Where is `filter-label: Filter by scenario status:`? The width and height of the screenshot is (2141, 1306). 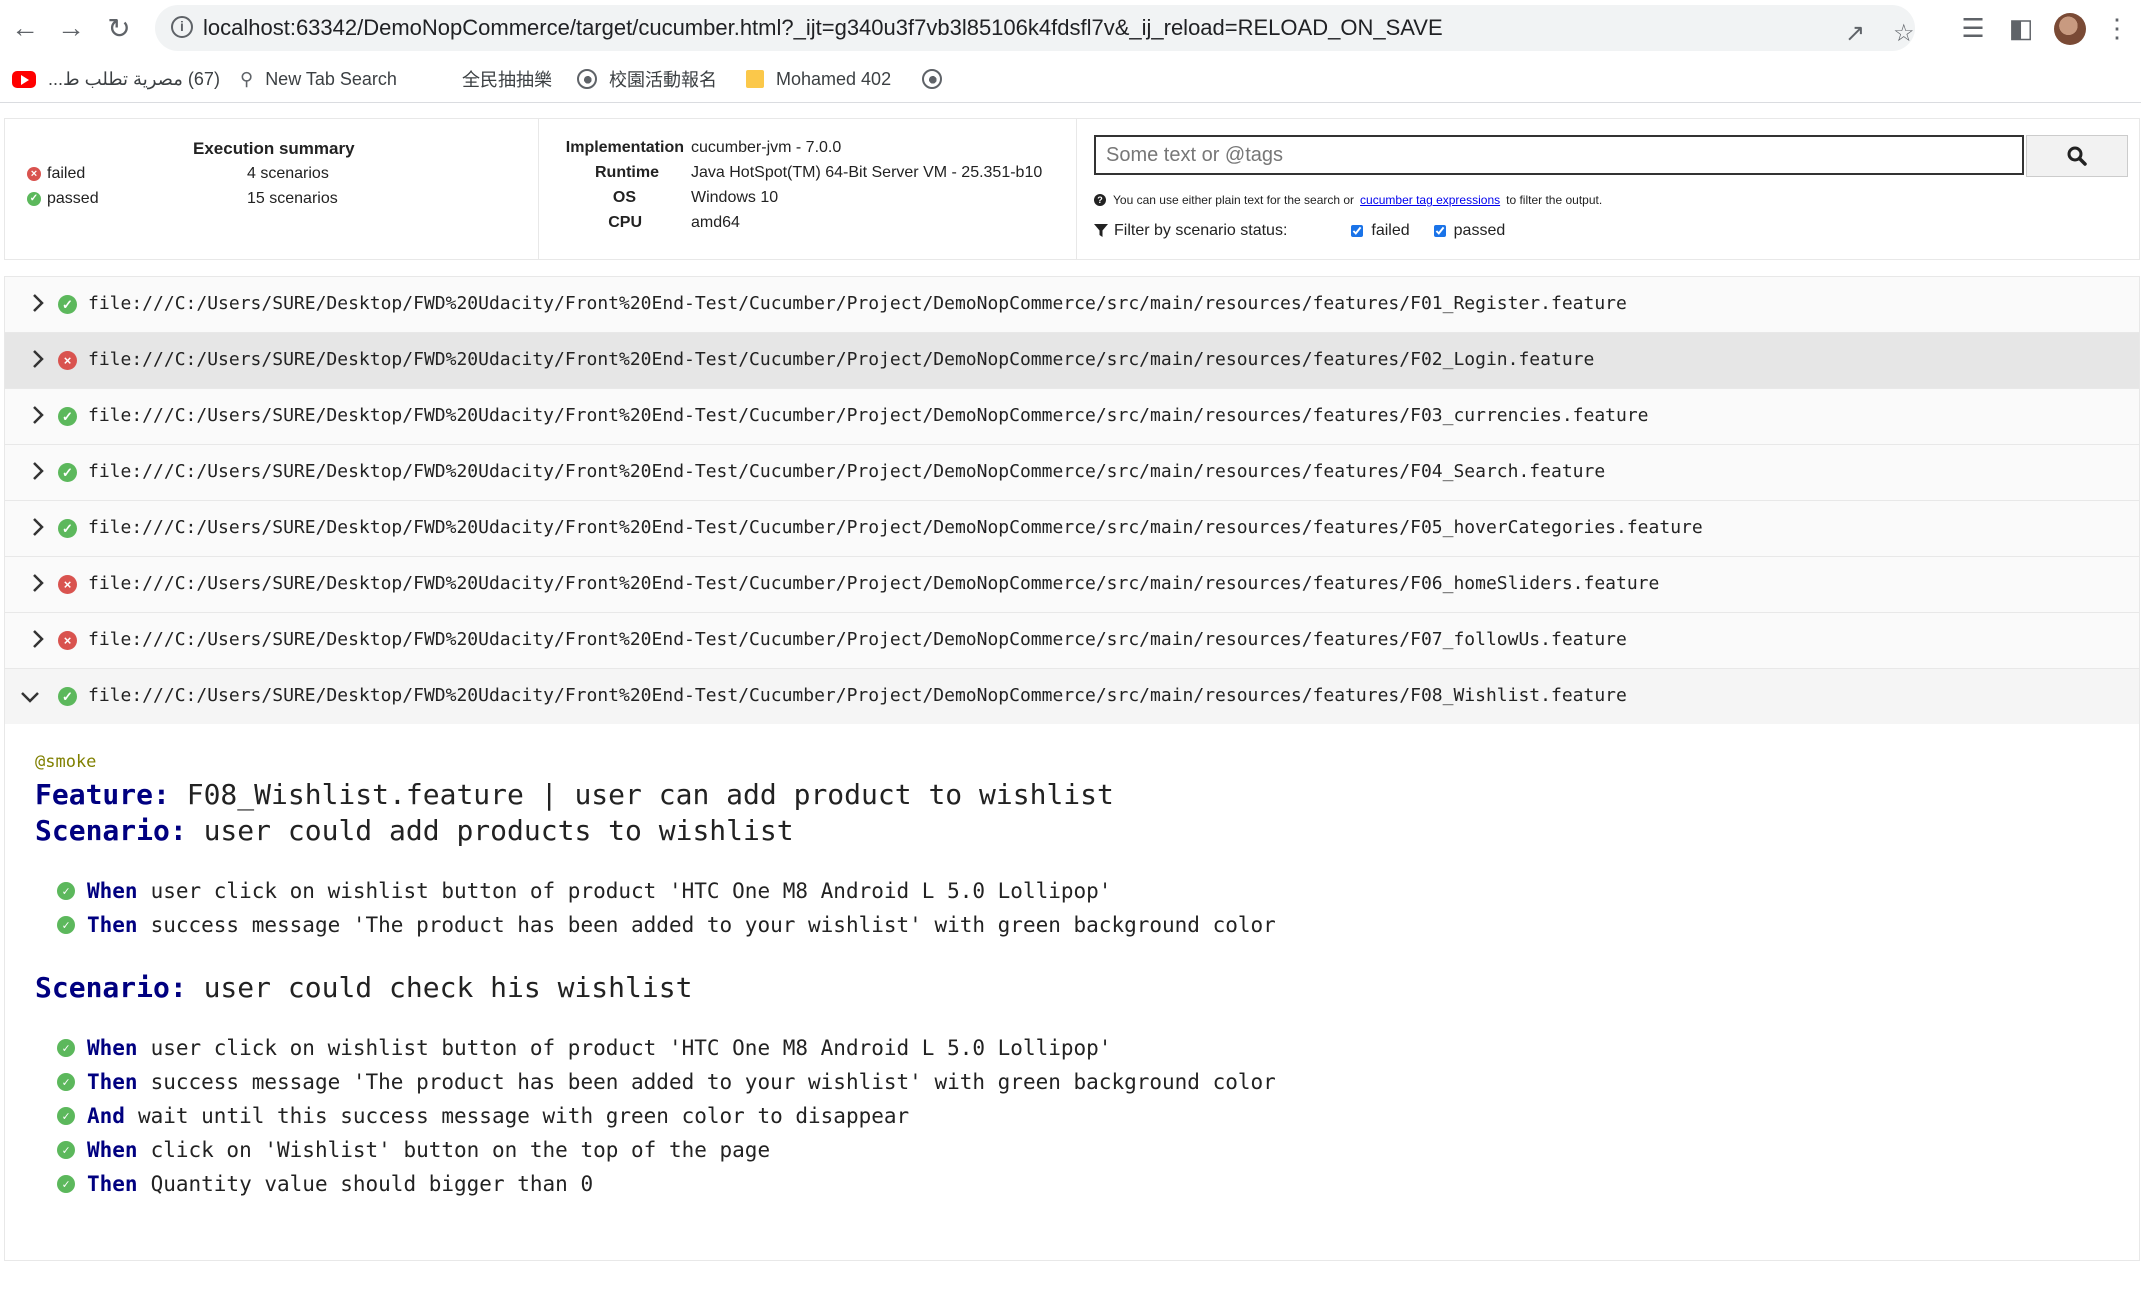 filter-label: Filter by scenario status: is located at coordinates (1201, 230).